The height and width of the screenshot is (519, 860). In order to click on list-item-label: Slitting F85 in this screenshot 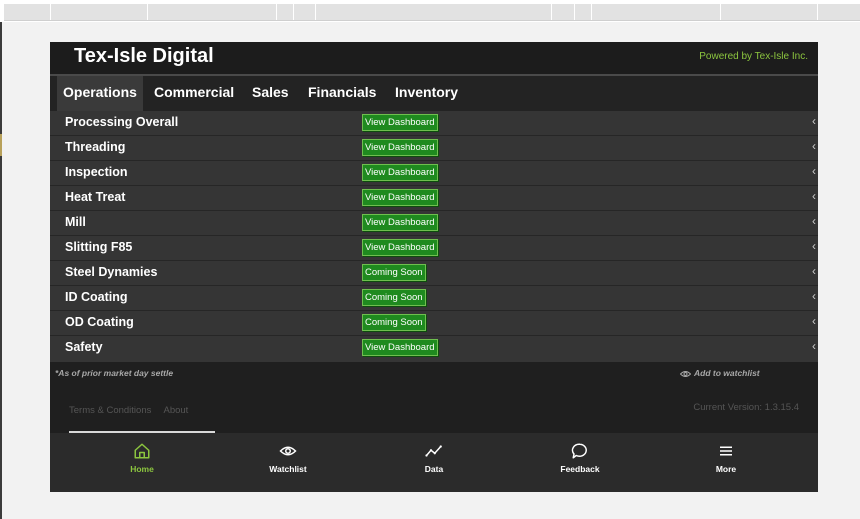, I will do `click(99, 247)`.